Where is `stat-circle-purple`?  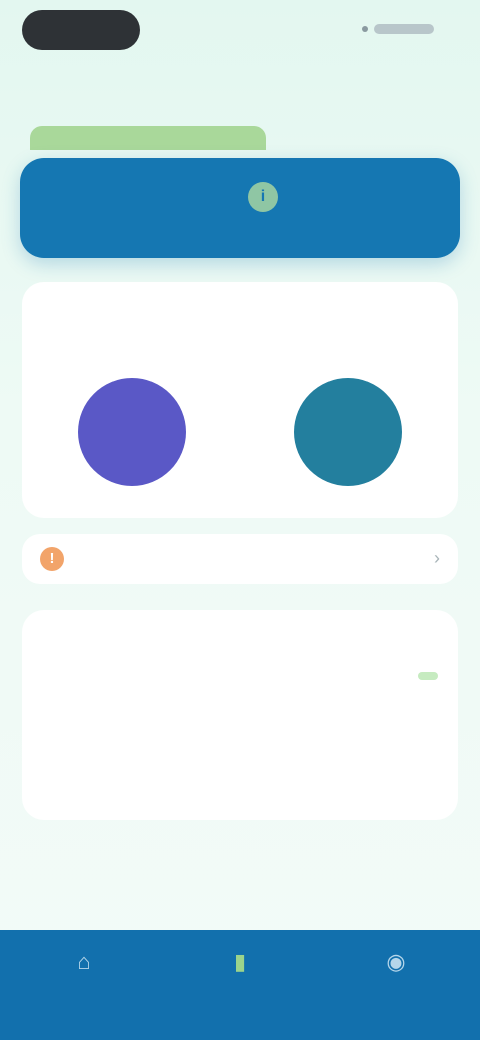
stat-circle-purple is located at coordinates (132, 432).